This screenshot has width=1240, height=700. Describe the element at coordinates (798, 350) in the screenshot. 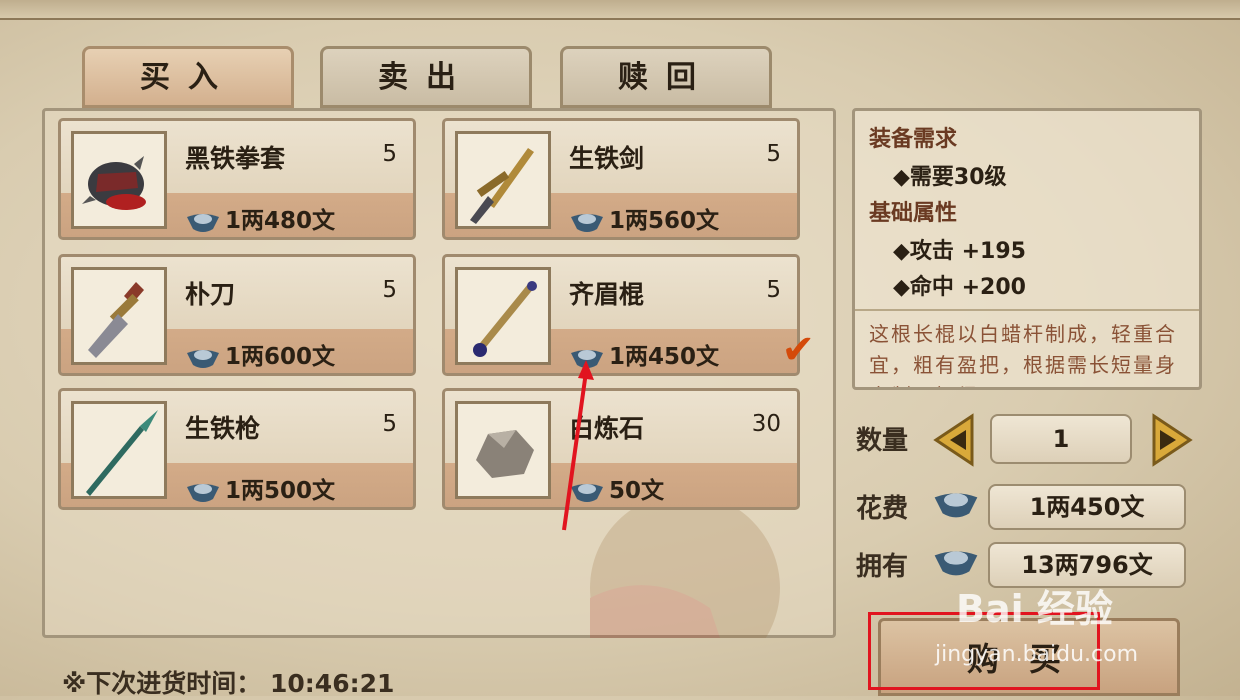

I see `checkmark-icon: ✔` at that location.